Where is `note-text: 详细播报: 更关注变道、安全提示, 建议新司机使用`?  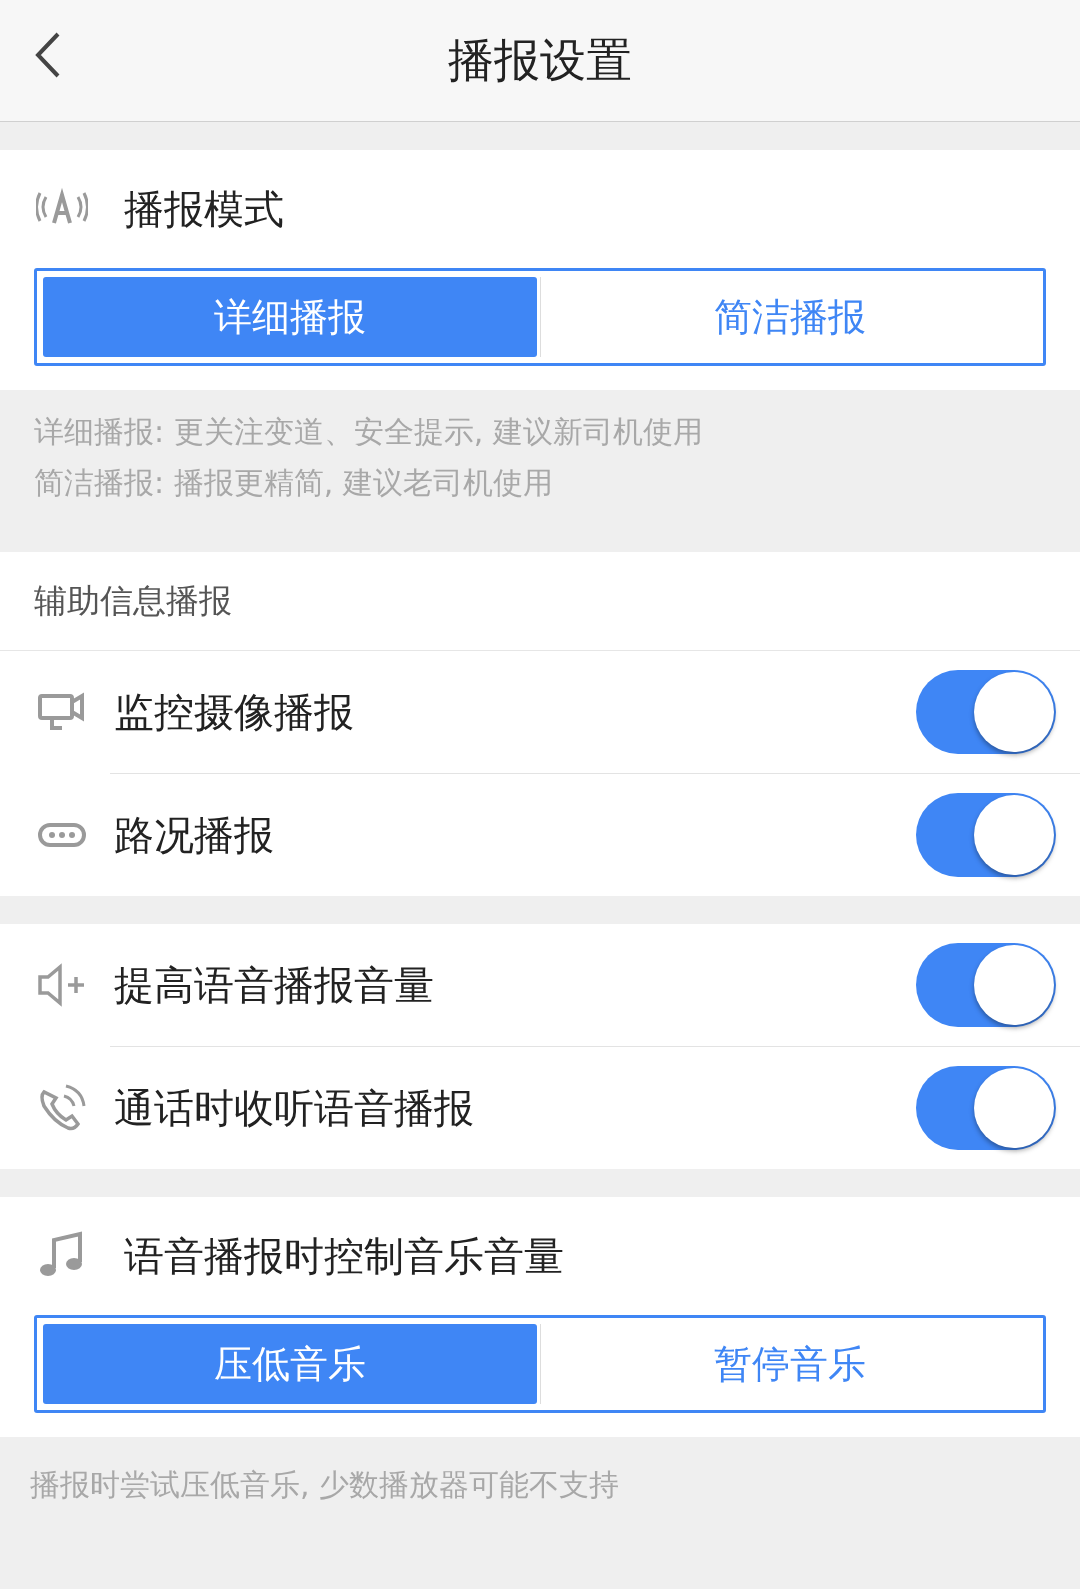 note-text: 详细播报: 更关注变道、安全提示, 建议新司机使用 is located at coordinates (369, 432).